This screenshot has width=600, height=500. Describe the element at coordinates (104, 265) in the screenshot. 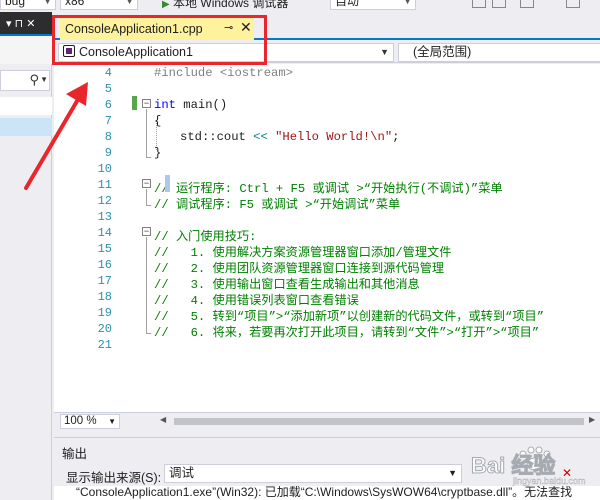

I see `line-number: 16` at that location.